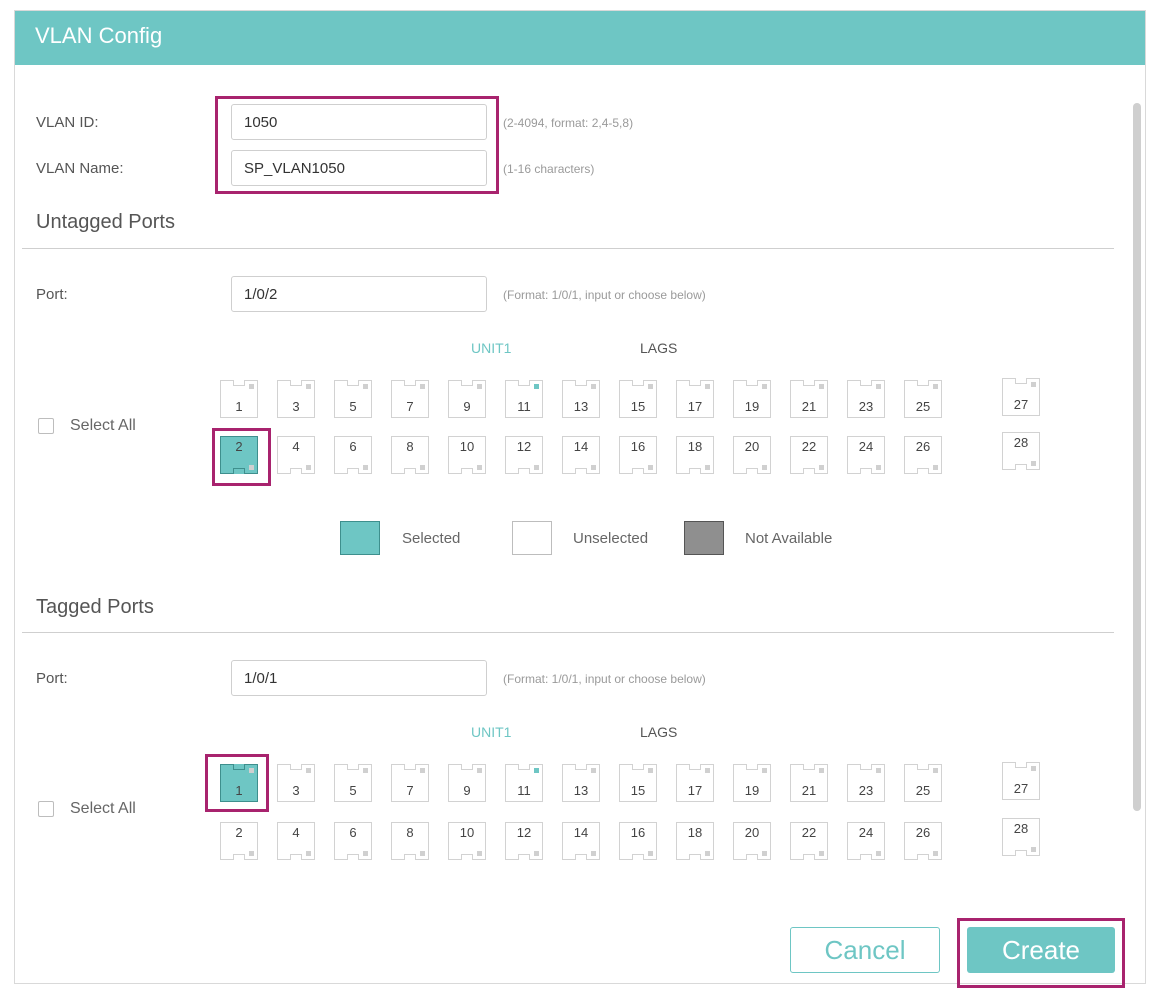 Image resolution: width=1153 pixels, height=992 pixels. What do you see at coordinates (923, 406) in the screenshot?
I see `port-number: 25` at bounding box center [923, 406].